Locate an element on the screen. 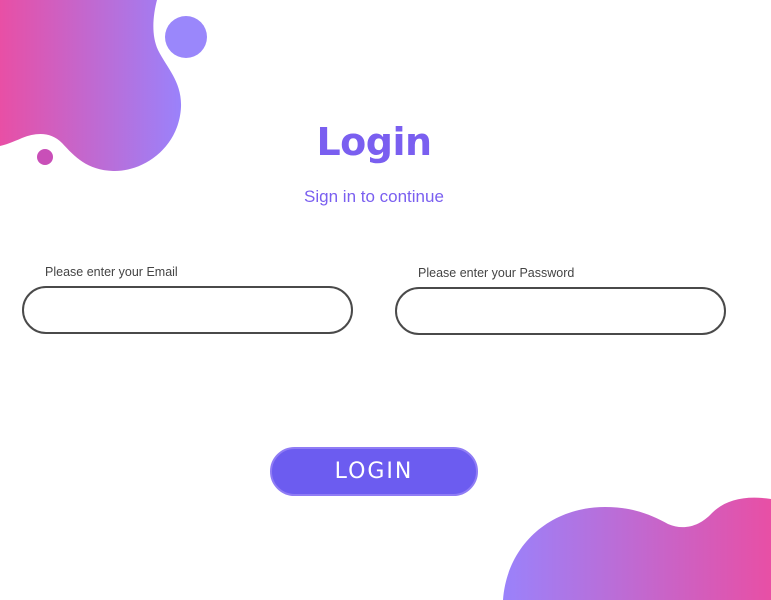  page-subtitle: Sign in to continue is located at coordinates (374, 196).